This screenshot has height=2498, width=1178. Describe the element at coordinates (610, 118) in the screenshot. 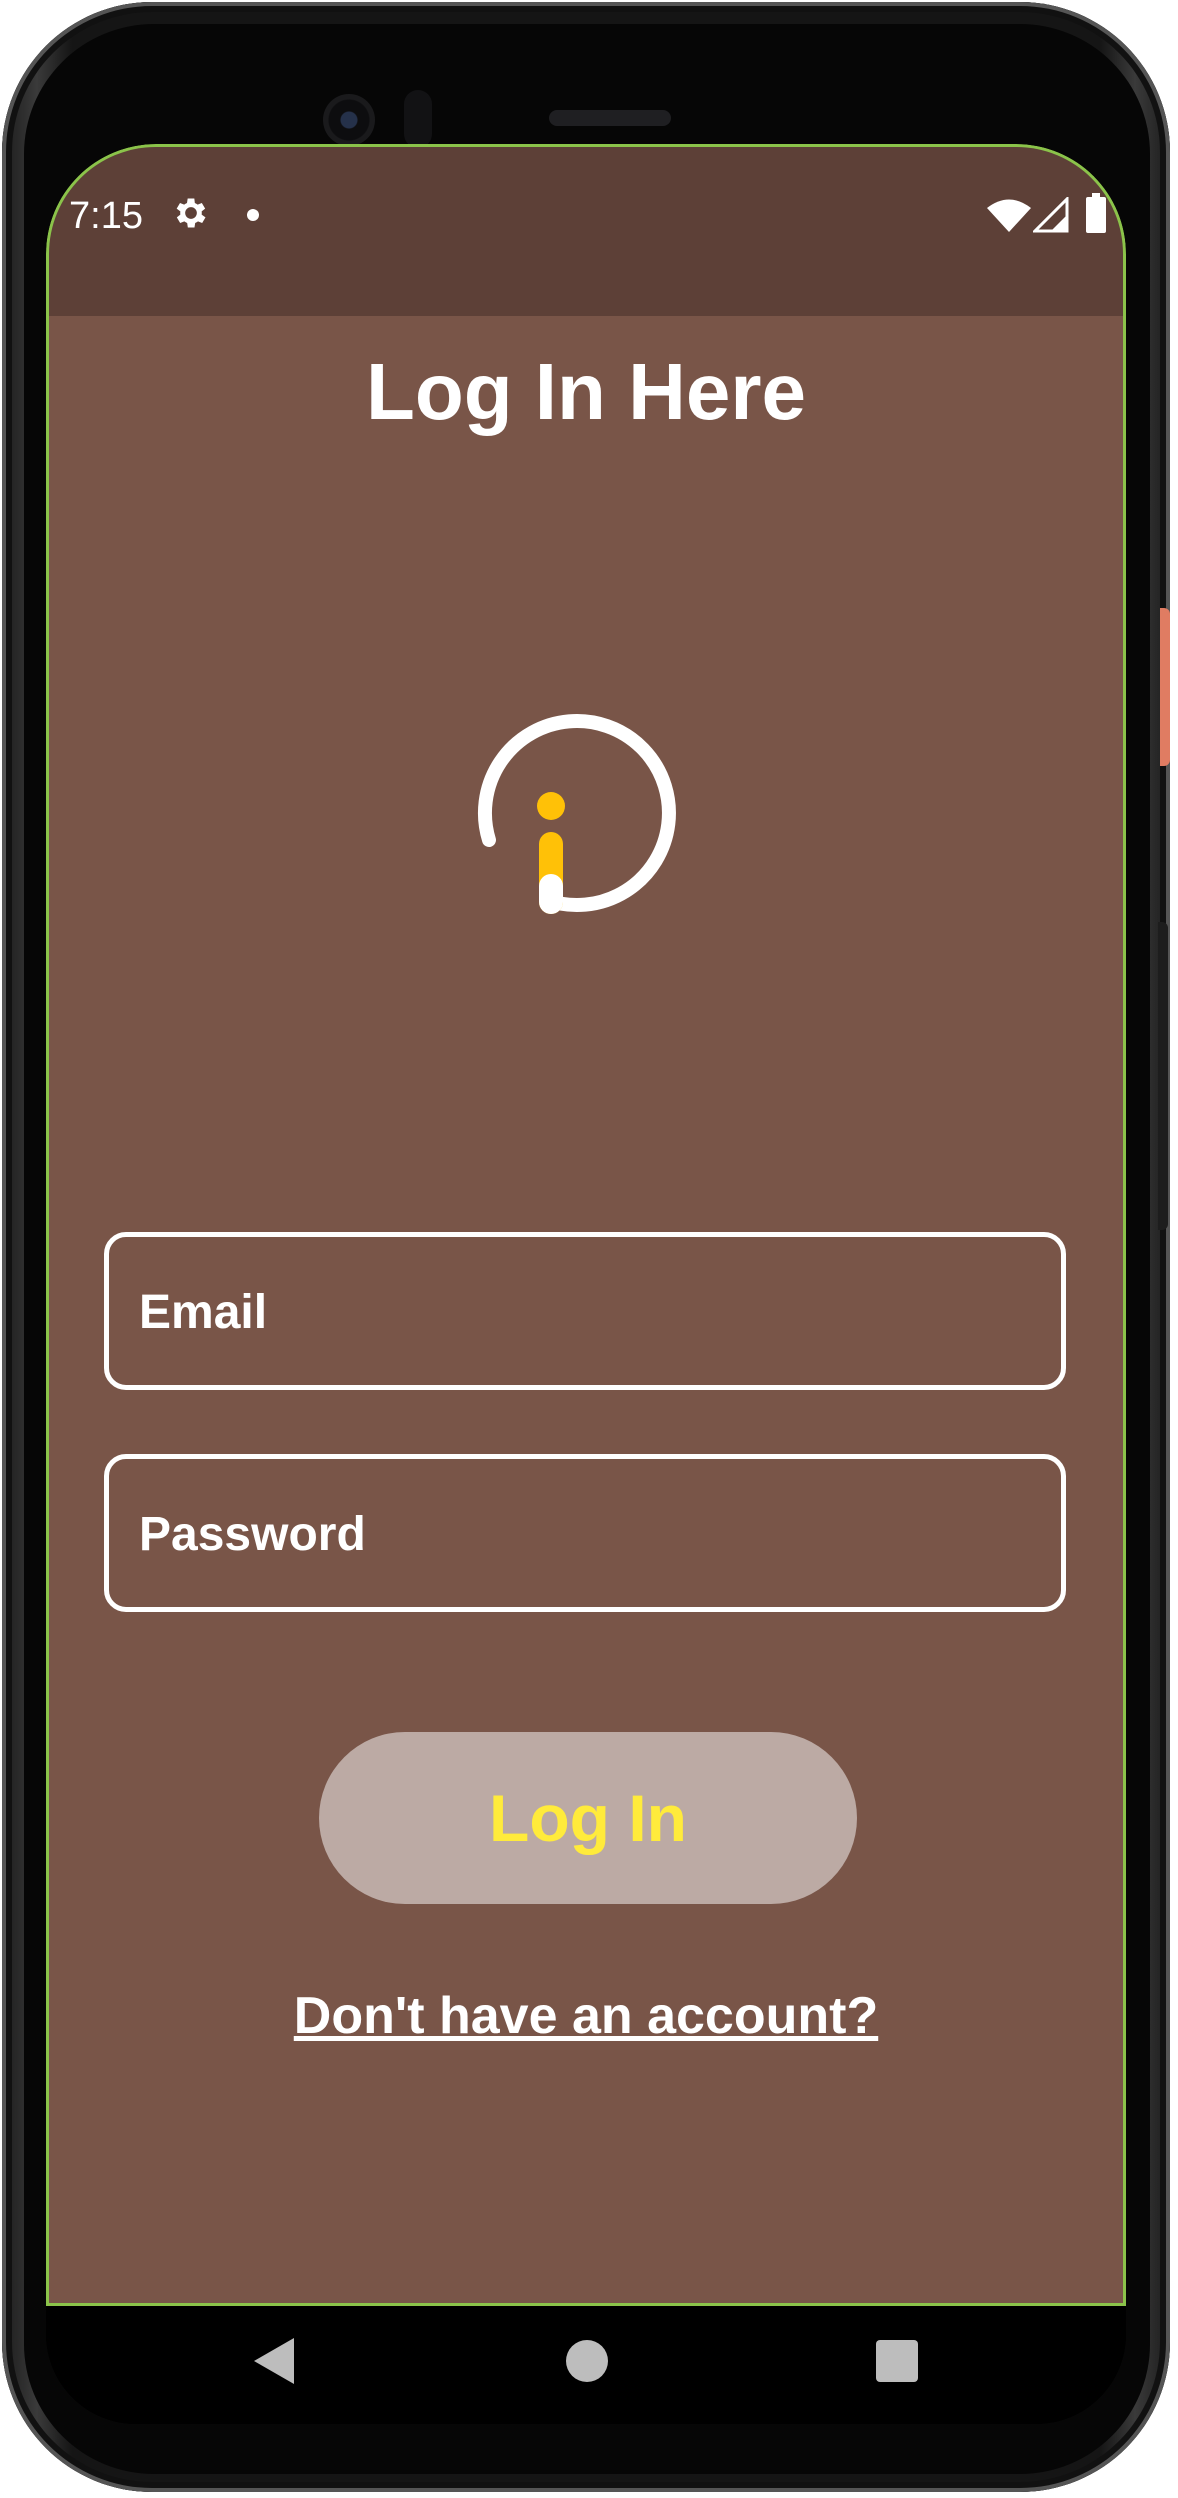

I see `earpiece-speaker` at that location.